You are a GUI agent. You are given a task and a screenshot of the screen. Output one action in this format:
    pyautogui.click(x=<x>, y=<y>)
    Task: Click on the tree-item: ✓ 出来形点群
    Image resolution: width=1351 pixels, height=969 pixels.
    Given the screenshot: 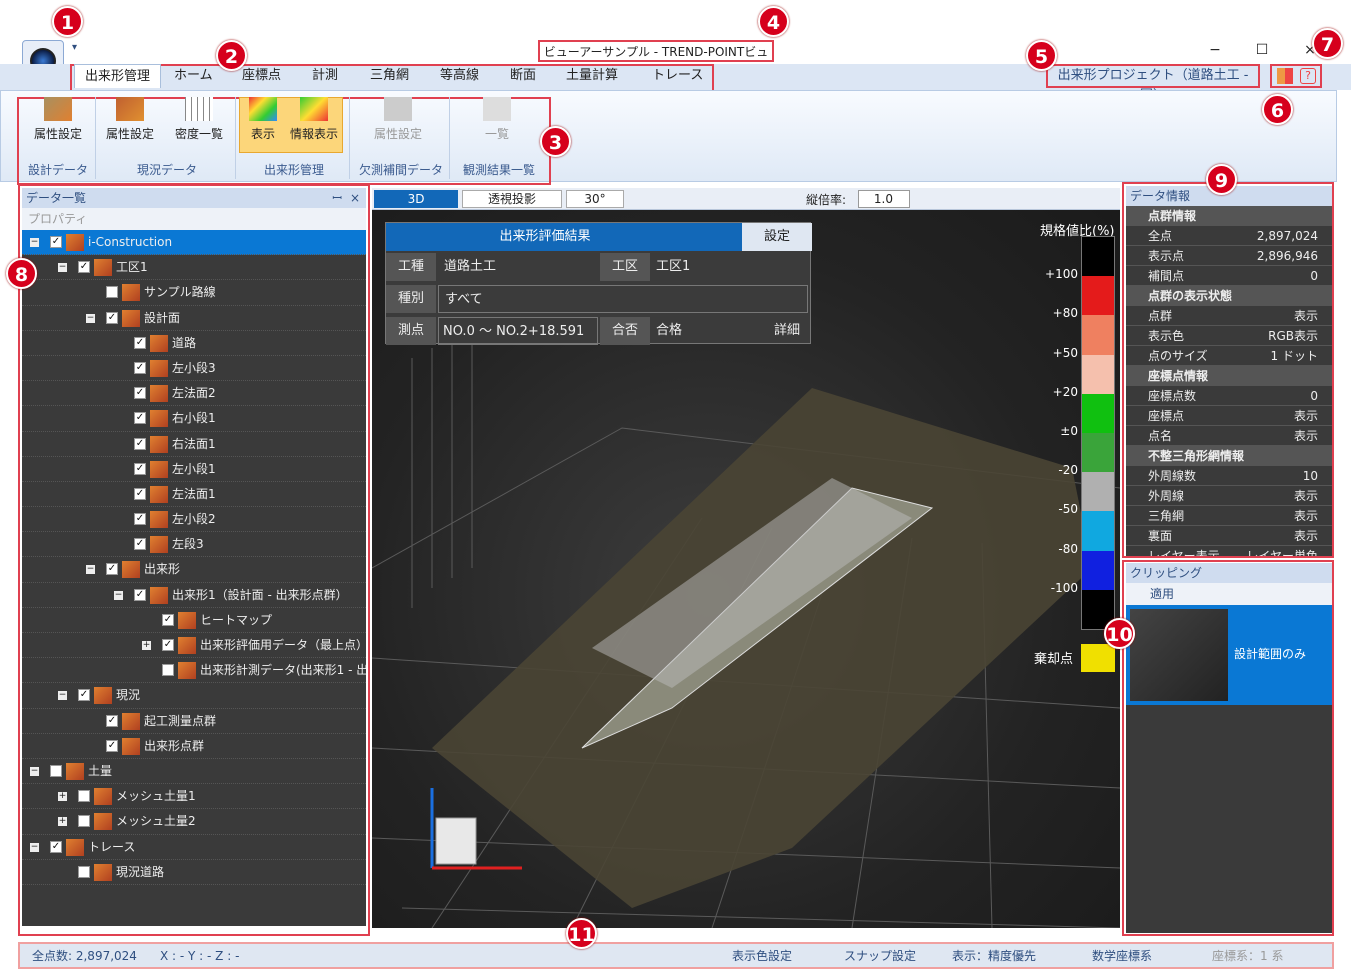 What is the action you would take?
    pyautogui.click(x=194, y=746)
    